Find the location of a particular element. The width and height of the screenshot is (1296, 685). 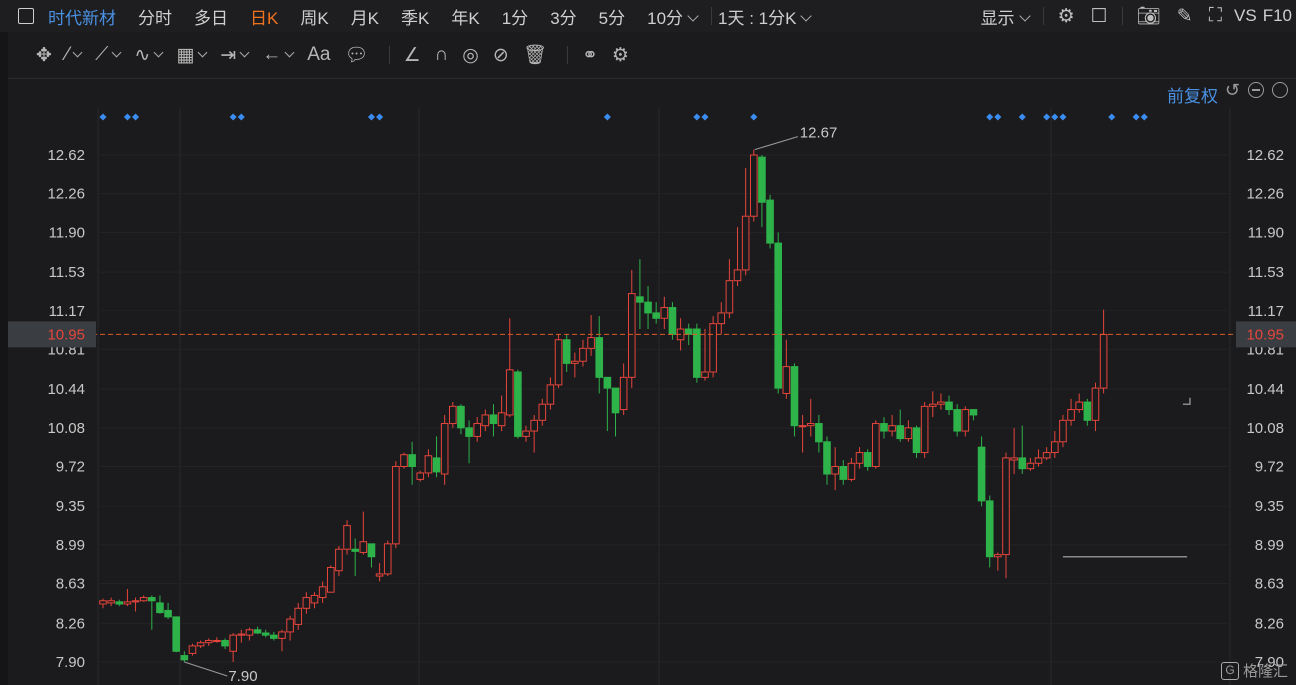

line-tool: ⁄ is located at coordinates (74, 55).